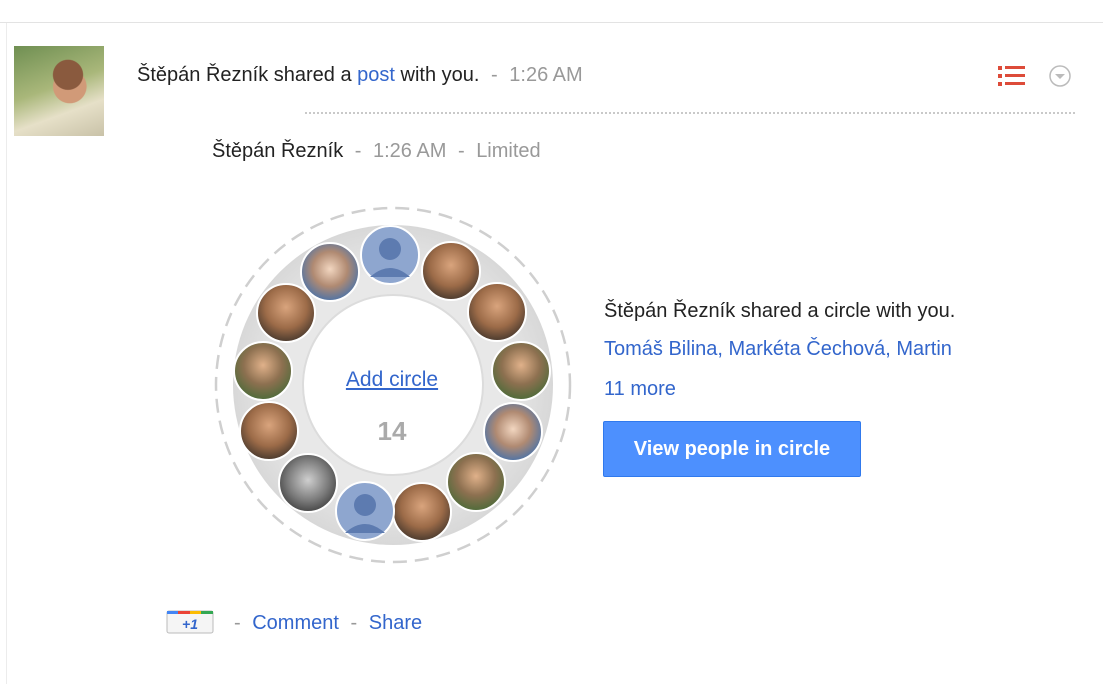 This screenshot has height=684, width=1103. Describe the element at coordinates (545, 75) in the screenshot. I see `post-time: 1:26 AM` at that location.